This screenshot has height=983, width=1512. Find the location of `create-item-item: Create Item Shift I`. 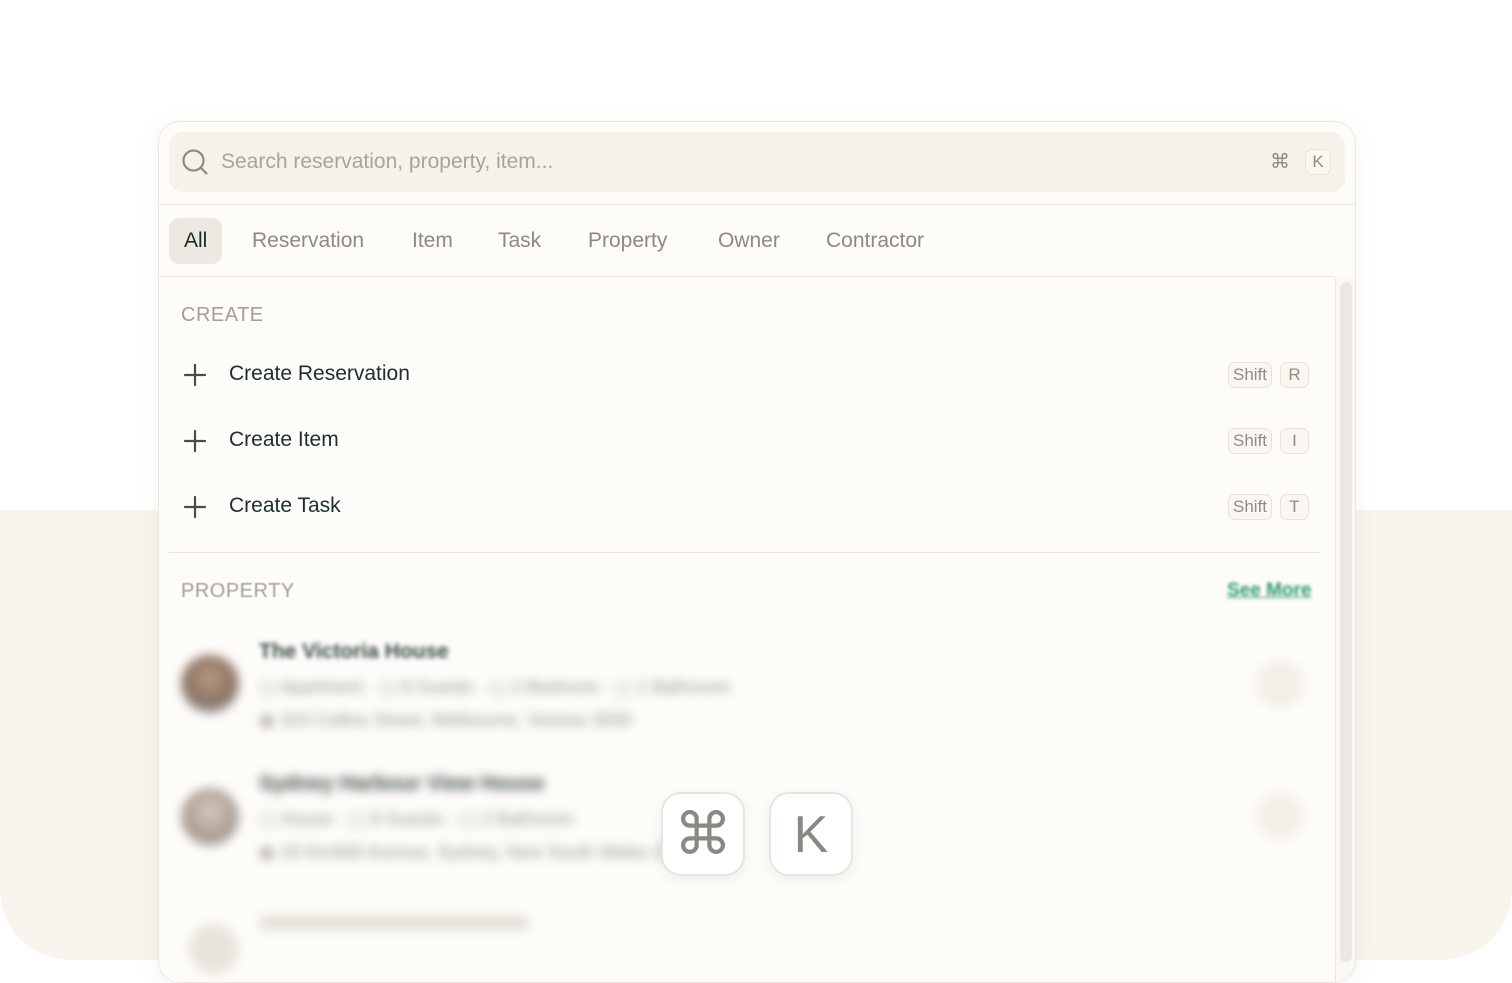

create-item-item: Create Item Shift I is located at coordinates (745, 441).